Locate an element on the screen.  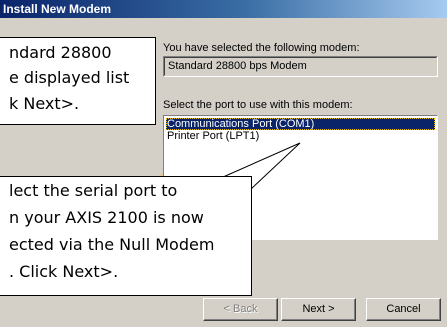
callout-top-line-1: ndard 28800 is located at coordinates (60, 52).